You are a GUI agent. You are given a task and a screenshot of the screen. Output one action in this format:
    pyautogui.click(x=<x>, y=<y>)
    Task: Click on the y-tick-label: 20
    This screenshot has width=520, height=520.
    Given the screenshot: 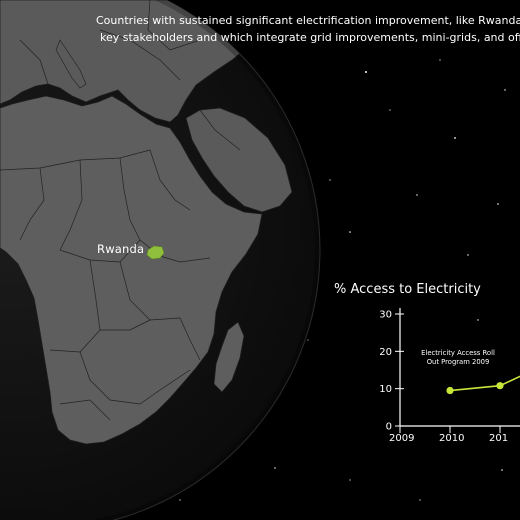 What is the action you would take?
    pyautogui.click(x=385, y=352)
    